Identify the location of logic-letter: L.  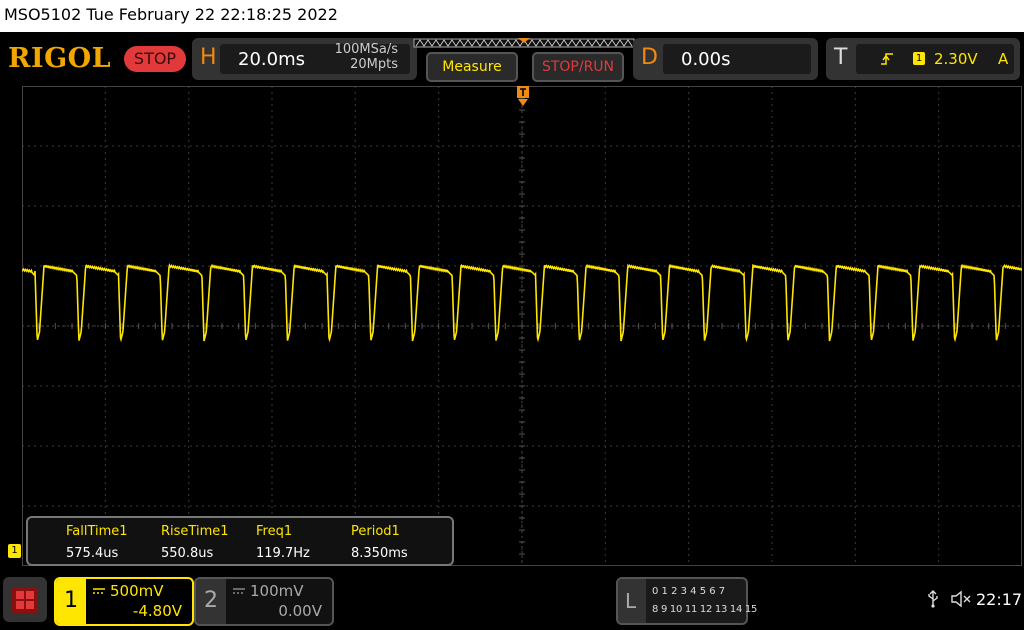
(631, 601).